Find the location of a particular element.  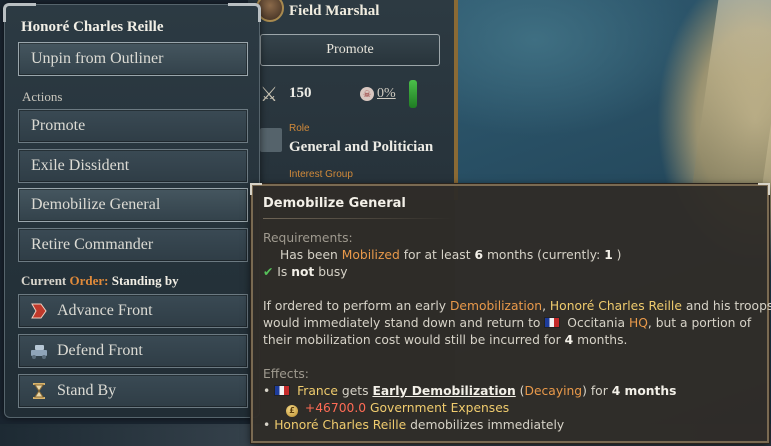

order-value: Standing by is located at coordinates (145, 280).